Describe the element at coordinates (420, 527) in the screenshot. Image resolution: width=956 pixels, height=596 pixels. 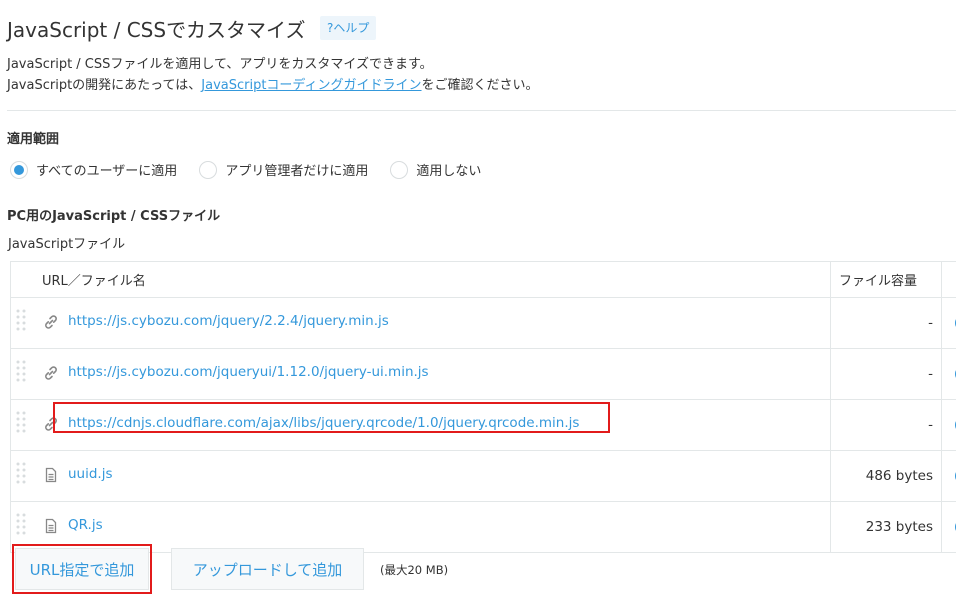
I see `file-cell: QR.js` at that location.